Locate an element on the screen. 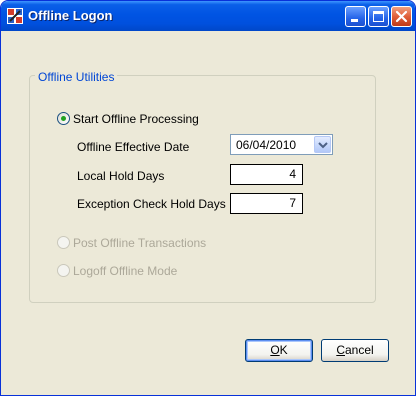  post-offline-radio is located at coordinates (63, 242).